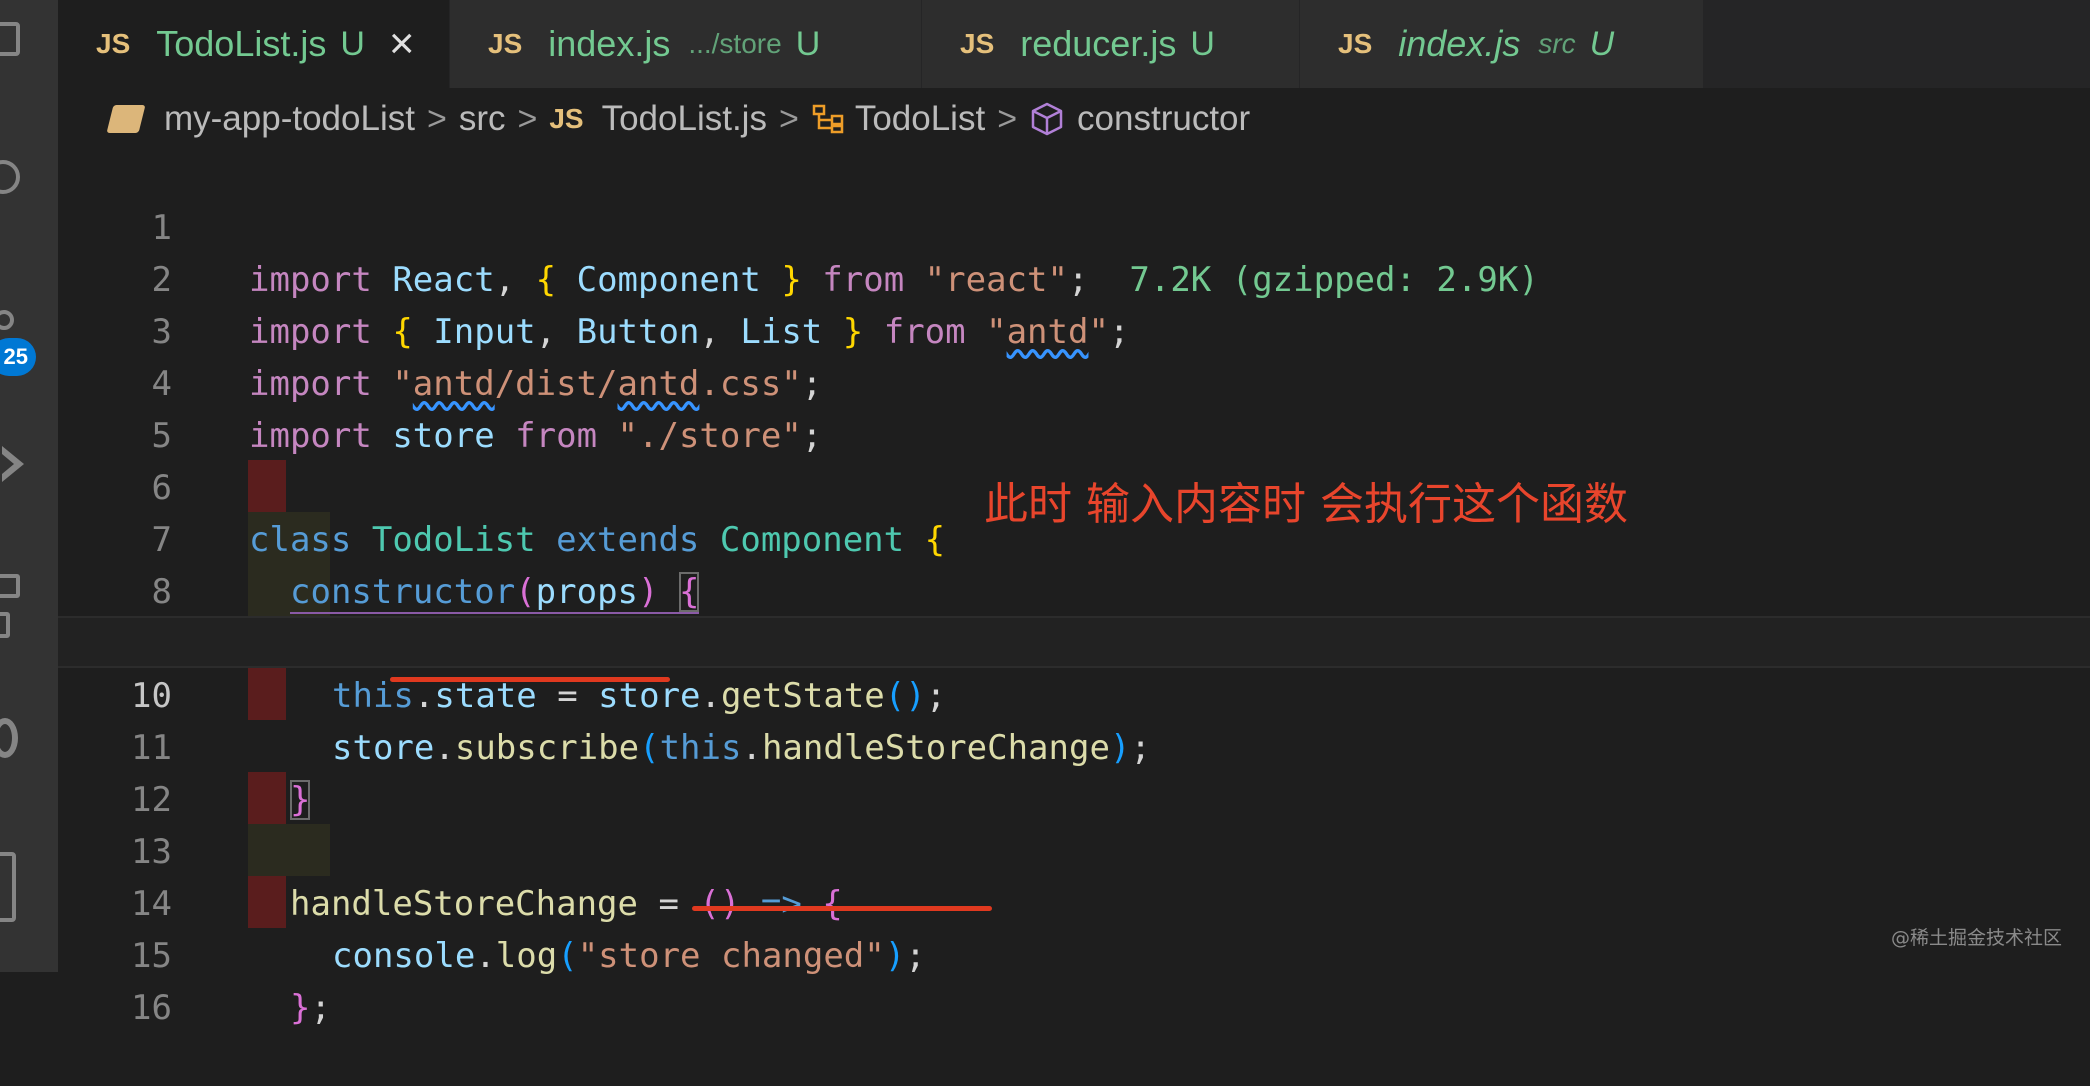 This screenshot has height=1086, width=2090. I want to click on method-icon, so click(1047, 119).